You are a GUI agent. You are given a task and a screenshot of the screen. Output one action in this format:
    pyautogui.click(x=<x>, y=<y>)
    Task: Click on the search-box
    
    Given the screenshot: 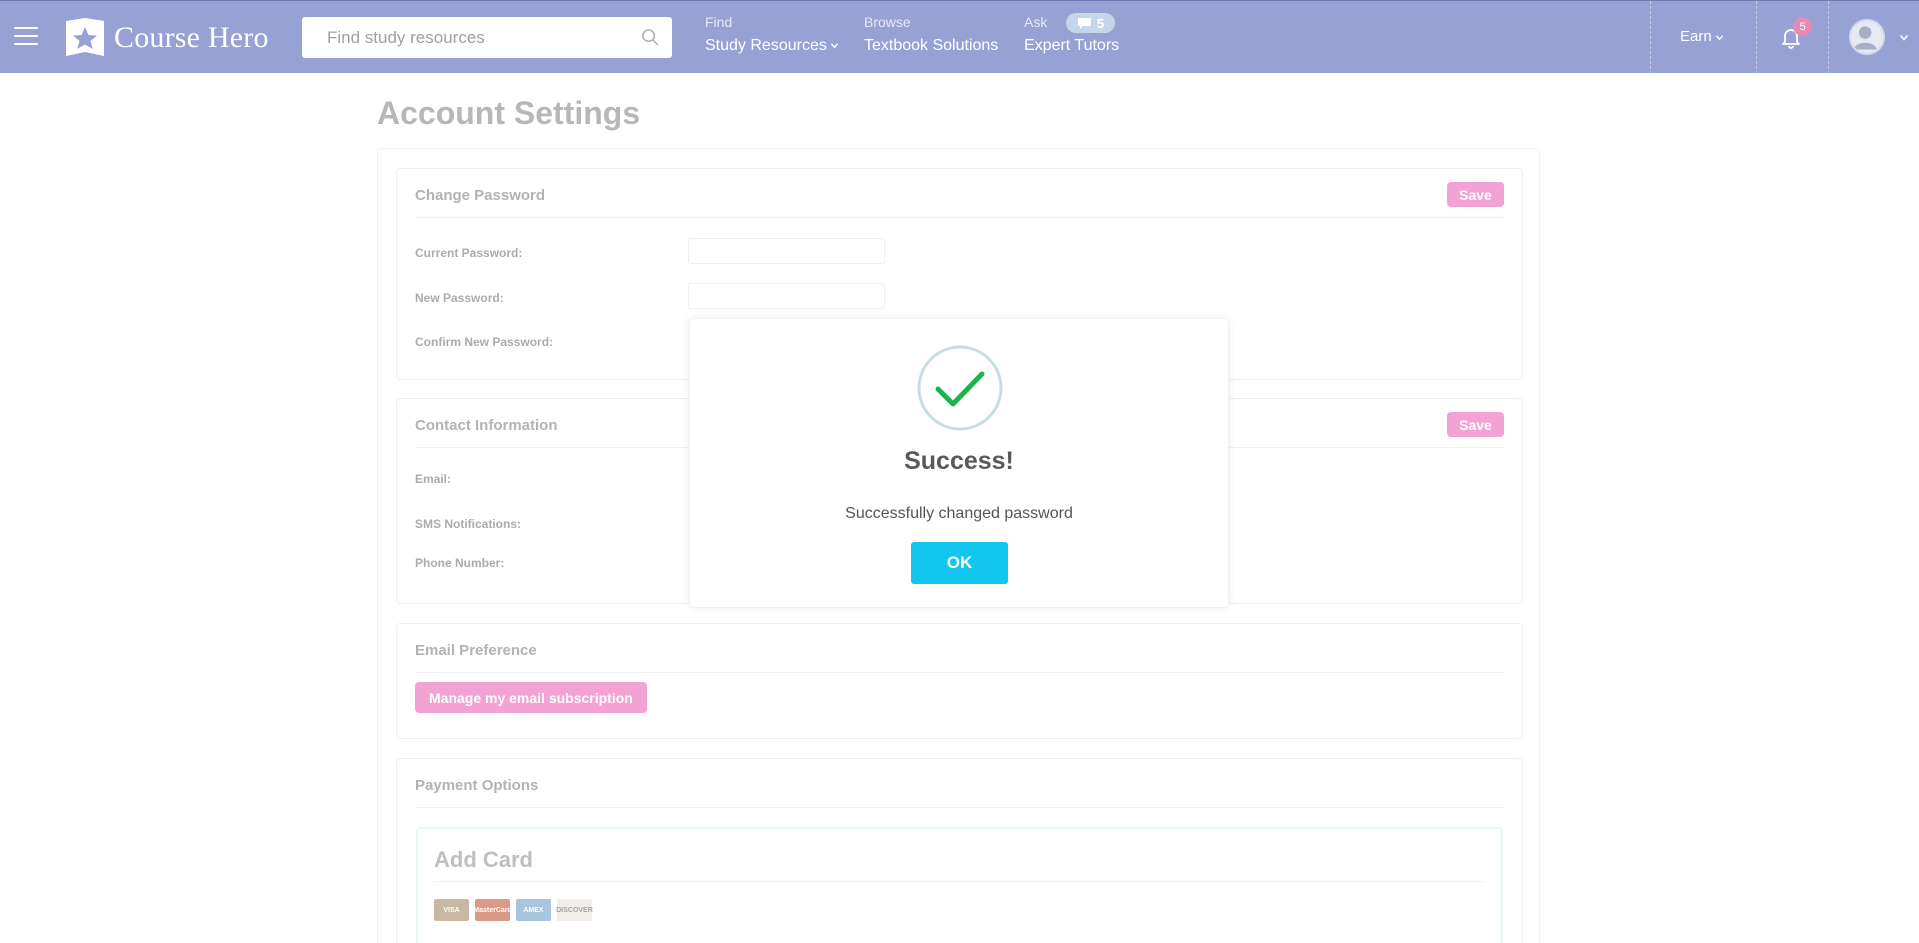 What is the action you would take?
    pyautogui.click(x=487, y=37)
    